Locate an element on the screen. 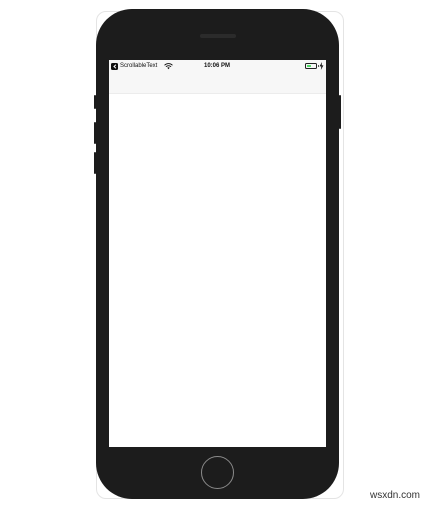 This screenshot has width=425, height=509. battery-icon is located at coordinates (312, 66).